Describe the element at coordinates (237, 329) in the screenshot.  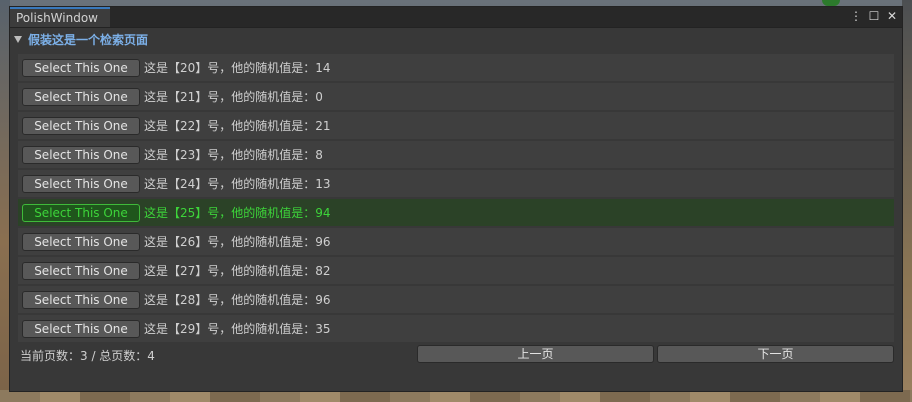
I see `item-description: 这是【29】号，他的随机值是：35` at that location.